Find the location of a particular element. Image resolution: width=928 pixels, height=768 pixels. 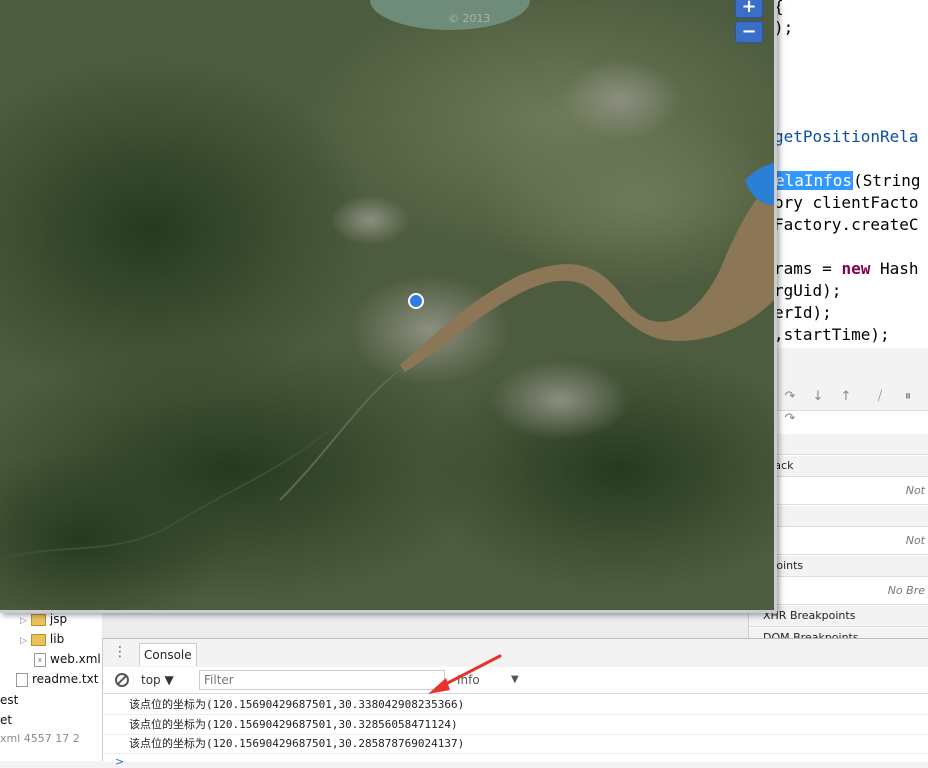

code-line: ,startTime); is located at coordinates (832, 334).